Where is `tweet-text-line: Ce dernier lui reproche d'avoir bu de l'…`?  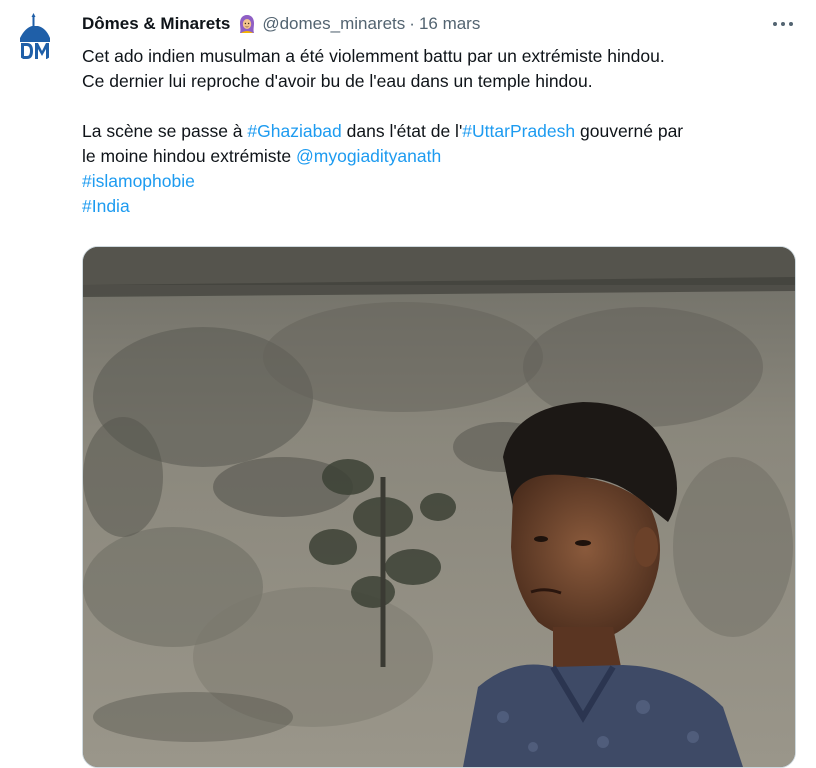
tweet-text-line: Ce dernier lui reproche d'avoir bu de l'… is located at coordinates (337, 81).